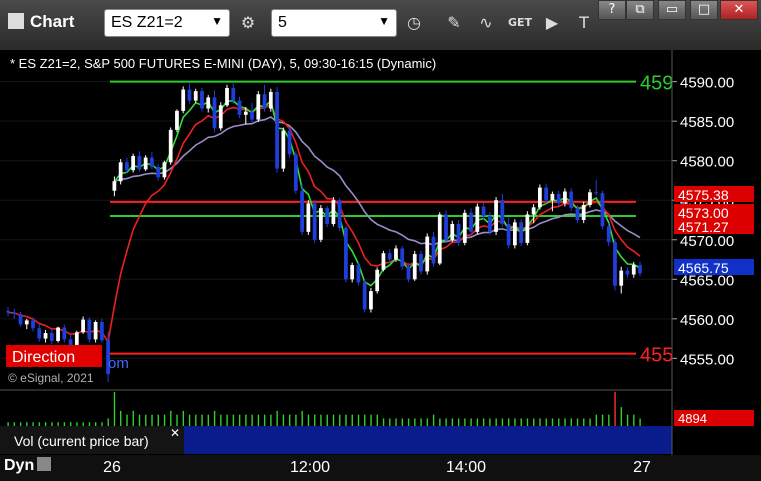 Image resolution: width=761 pixels, height=481 pixels. What do you see at coordinates (486, 23) in the screenshot?
I see `indicator-wave-icon: ∿` at bounding box center [486, 23].